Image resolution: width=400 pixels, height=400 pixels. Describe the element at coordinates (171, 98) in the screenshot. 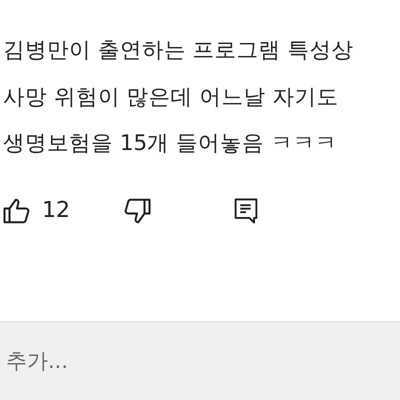

I see `comment-text: 사망 위험이 많은데 어느날 자기도` at that location.